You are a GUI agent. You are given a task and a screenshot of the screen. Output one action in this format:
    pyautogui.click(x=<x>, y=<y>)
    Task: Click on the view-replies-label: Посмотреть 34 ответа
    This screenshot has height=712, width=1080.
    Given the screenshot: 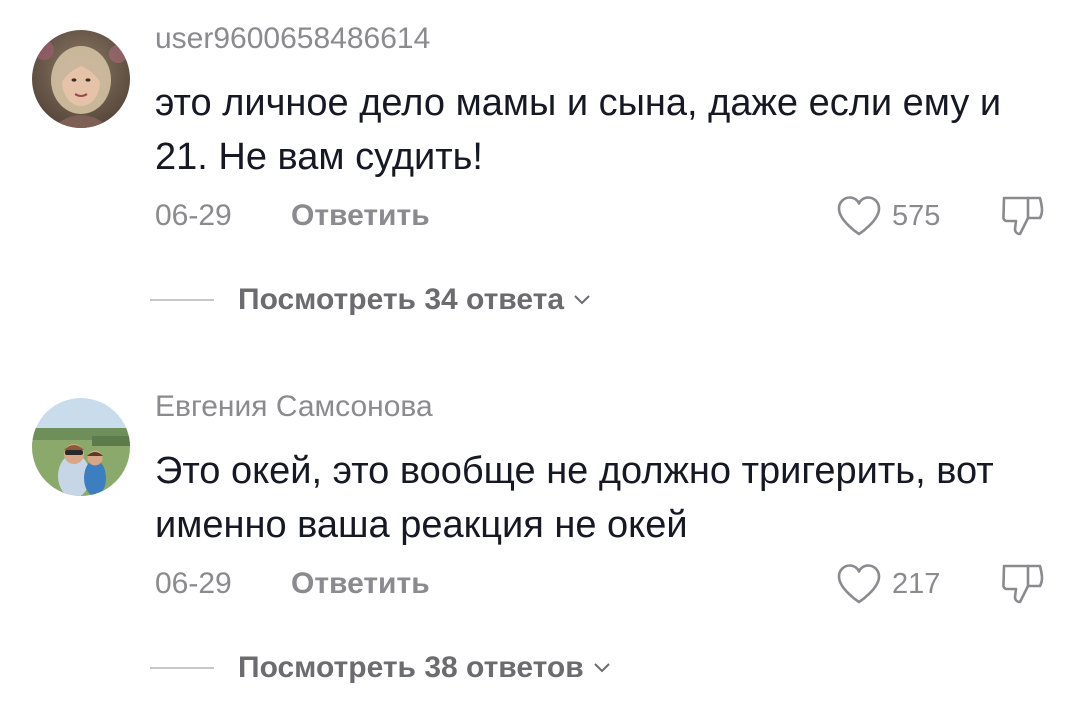 What is the action you would take?
    pyautogui.click(x=401, y=299)
    